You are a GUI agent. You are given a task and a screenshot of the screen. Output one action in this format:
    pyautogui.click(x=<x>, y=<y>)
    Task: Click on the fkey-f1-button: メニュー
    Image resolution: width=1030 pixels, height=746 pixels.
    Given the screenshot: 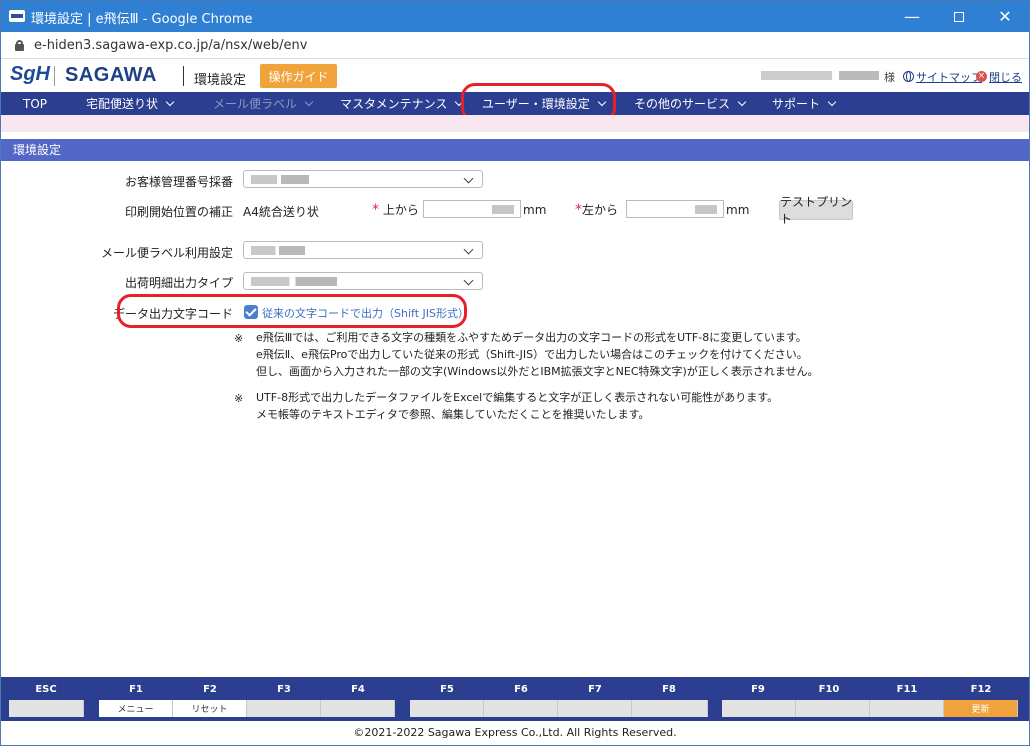 What is the action you would take?
    pyautogui.click(x=136, y=708)
    